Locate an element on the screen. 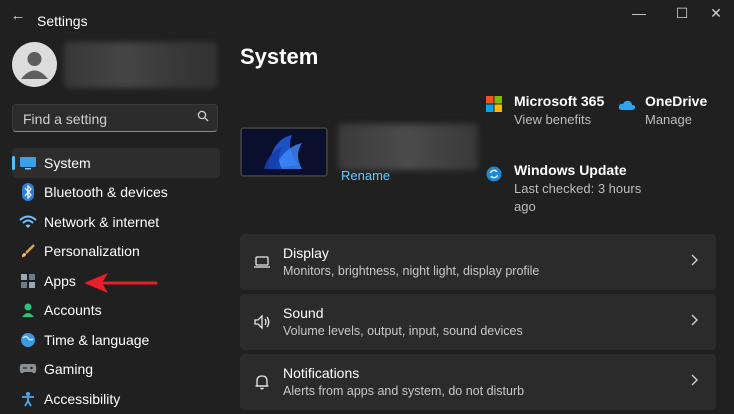 This screenshot has width=734, height=414. search-box is located at coordinates (115, 118).